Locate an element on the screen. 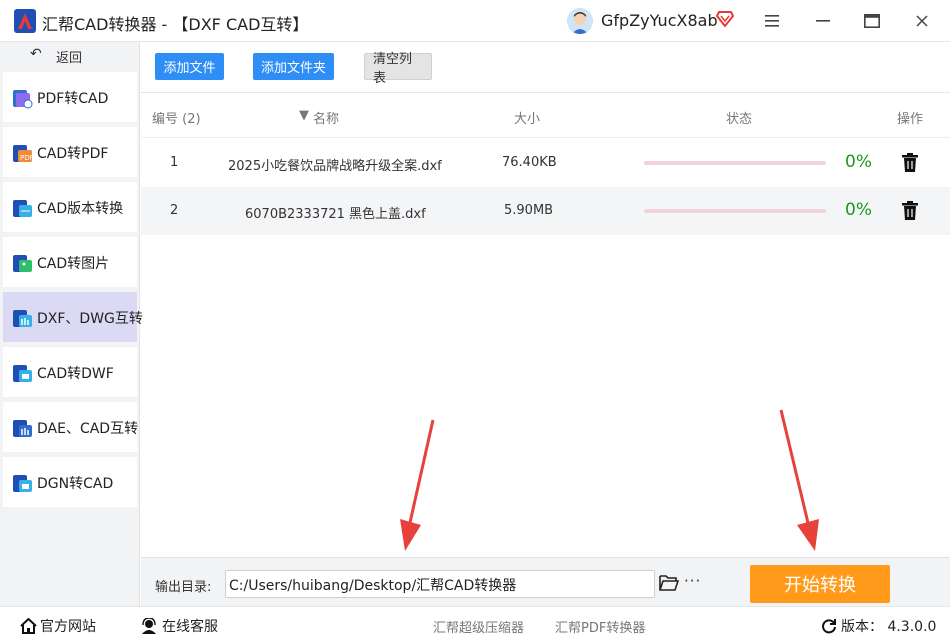  sidebar-item-cad-to-pdf: PDF CAD转PDF is located at coordinates (70, 152).